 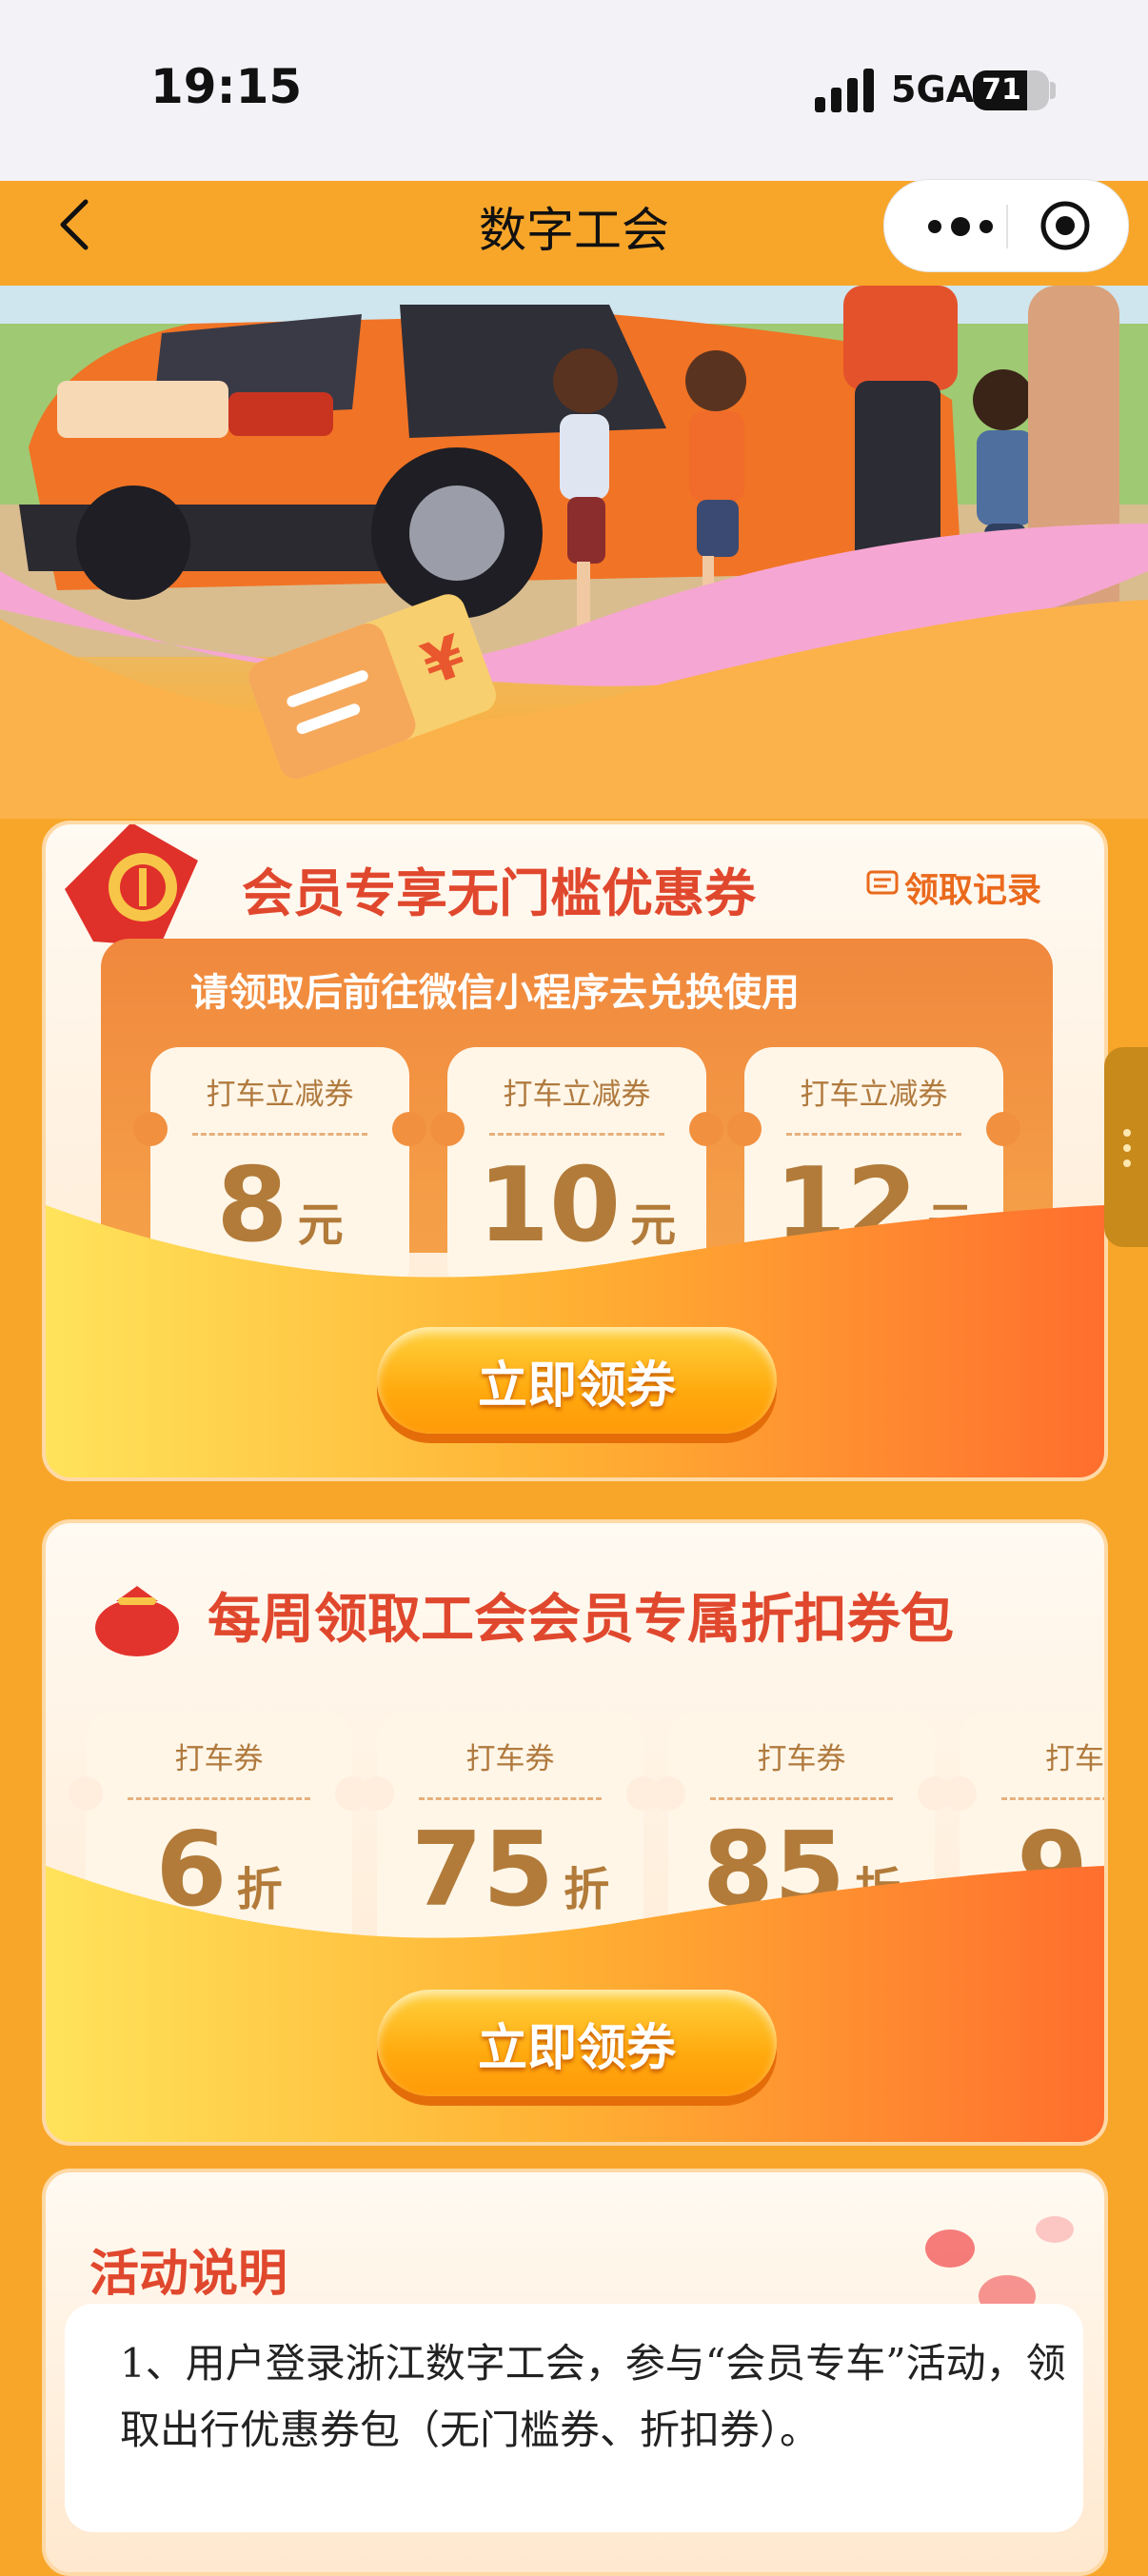 What do you see at coordinates (574, 136) in the screenshot?
I see `status-bar: 19:15 5GA 71 数字工会` at bounding box center [574, 136].